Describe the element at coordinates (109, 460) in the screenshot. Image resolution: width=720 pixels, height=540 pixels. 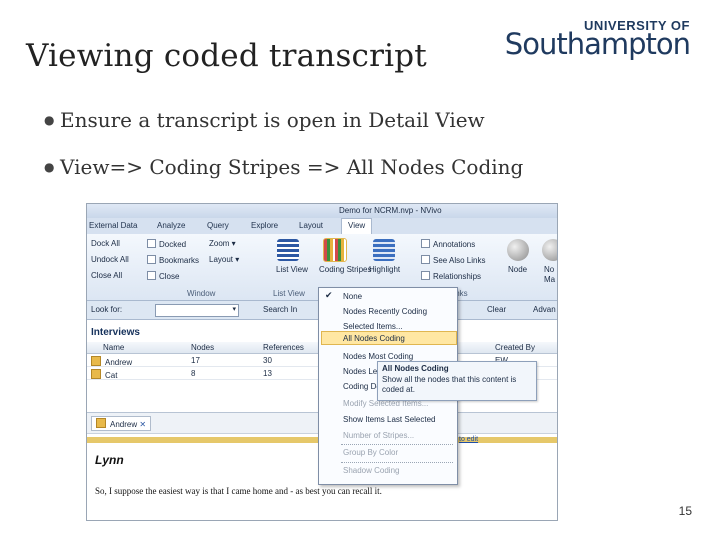
I see `speaker-name: Lynn` at that location.